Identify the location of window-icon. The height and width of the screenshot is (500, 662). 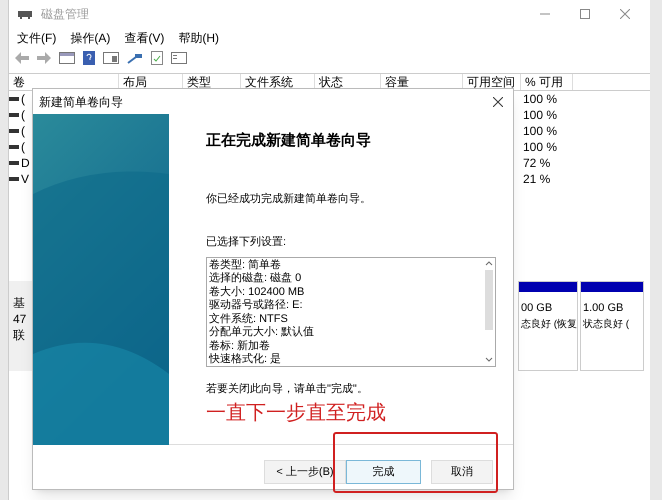
(179, 58).